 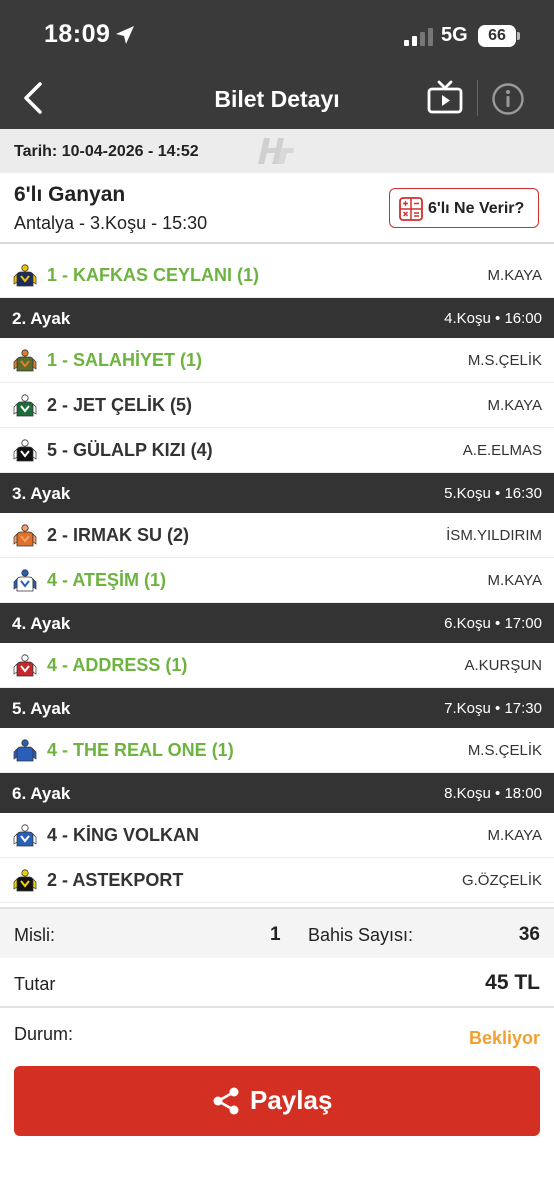 What do you see at coordinates (502, 450) in the screenshot?
I see `jockey-name: A.E.ELMAS` at bounding box center [502, 450].